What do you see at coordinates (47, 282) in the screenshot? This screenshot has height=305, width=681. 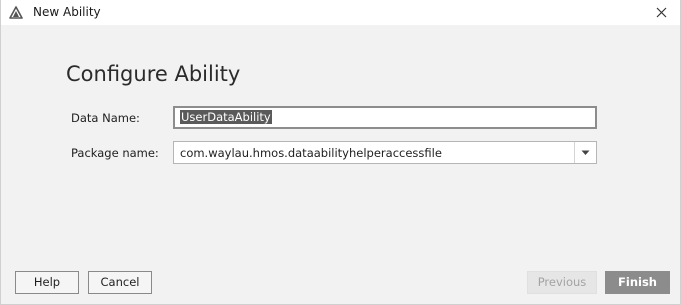 I see `help-button: Help` at bounding box center [47, 282].